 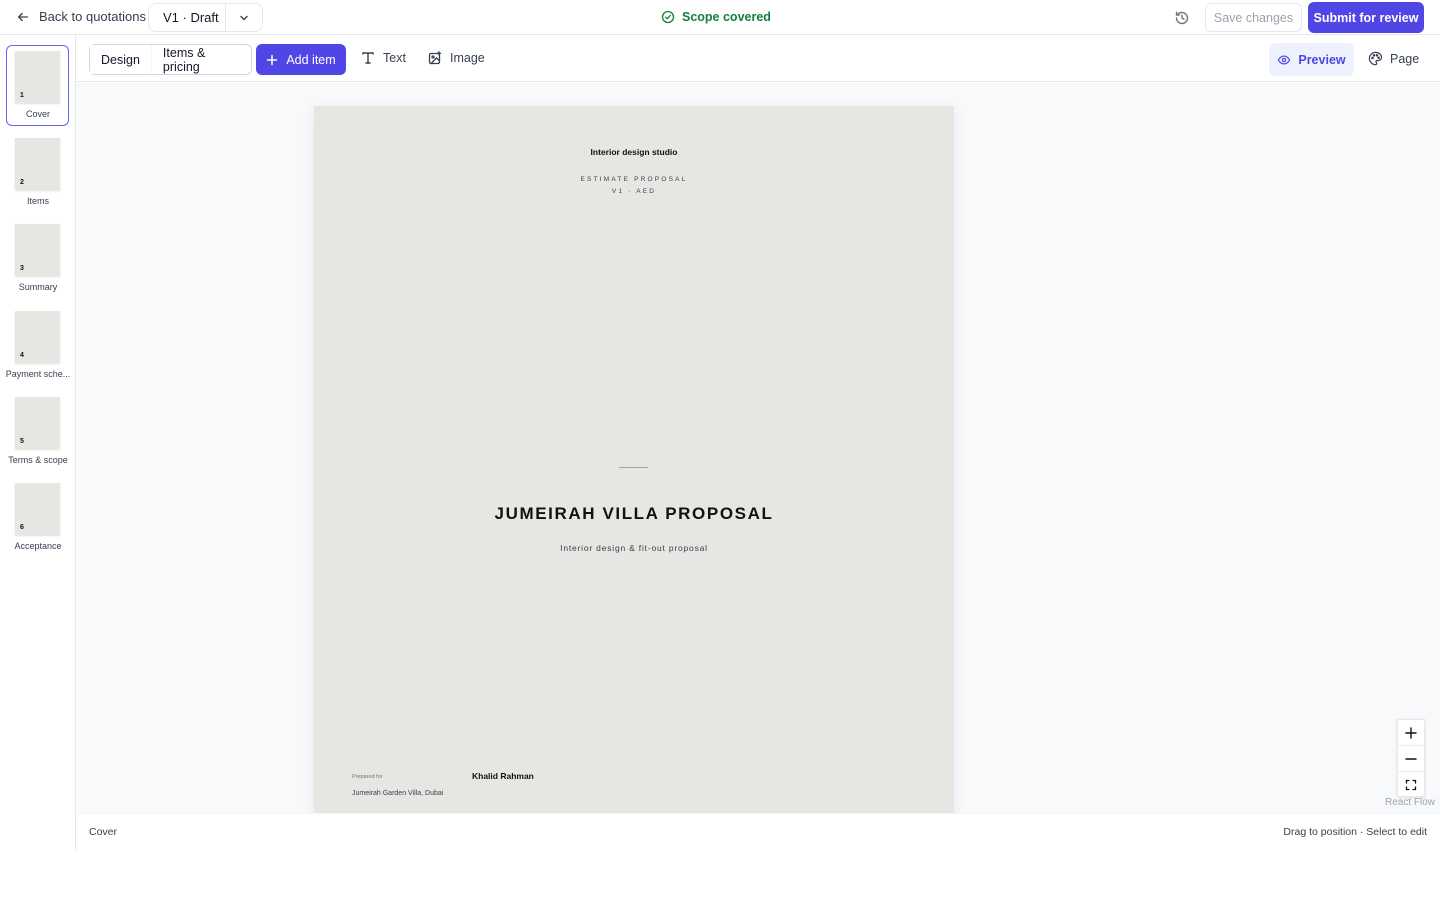 What do you see at coordinates (634, 514) in the screenshot?
I see `proposal-title: JUMEIRAH VILLA PROPOSAL` at bounding box center [634, 514].